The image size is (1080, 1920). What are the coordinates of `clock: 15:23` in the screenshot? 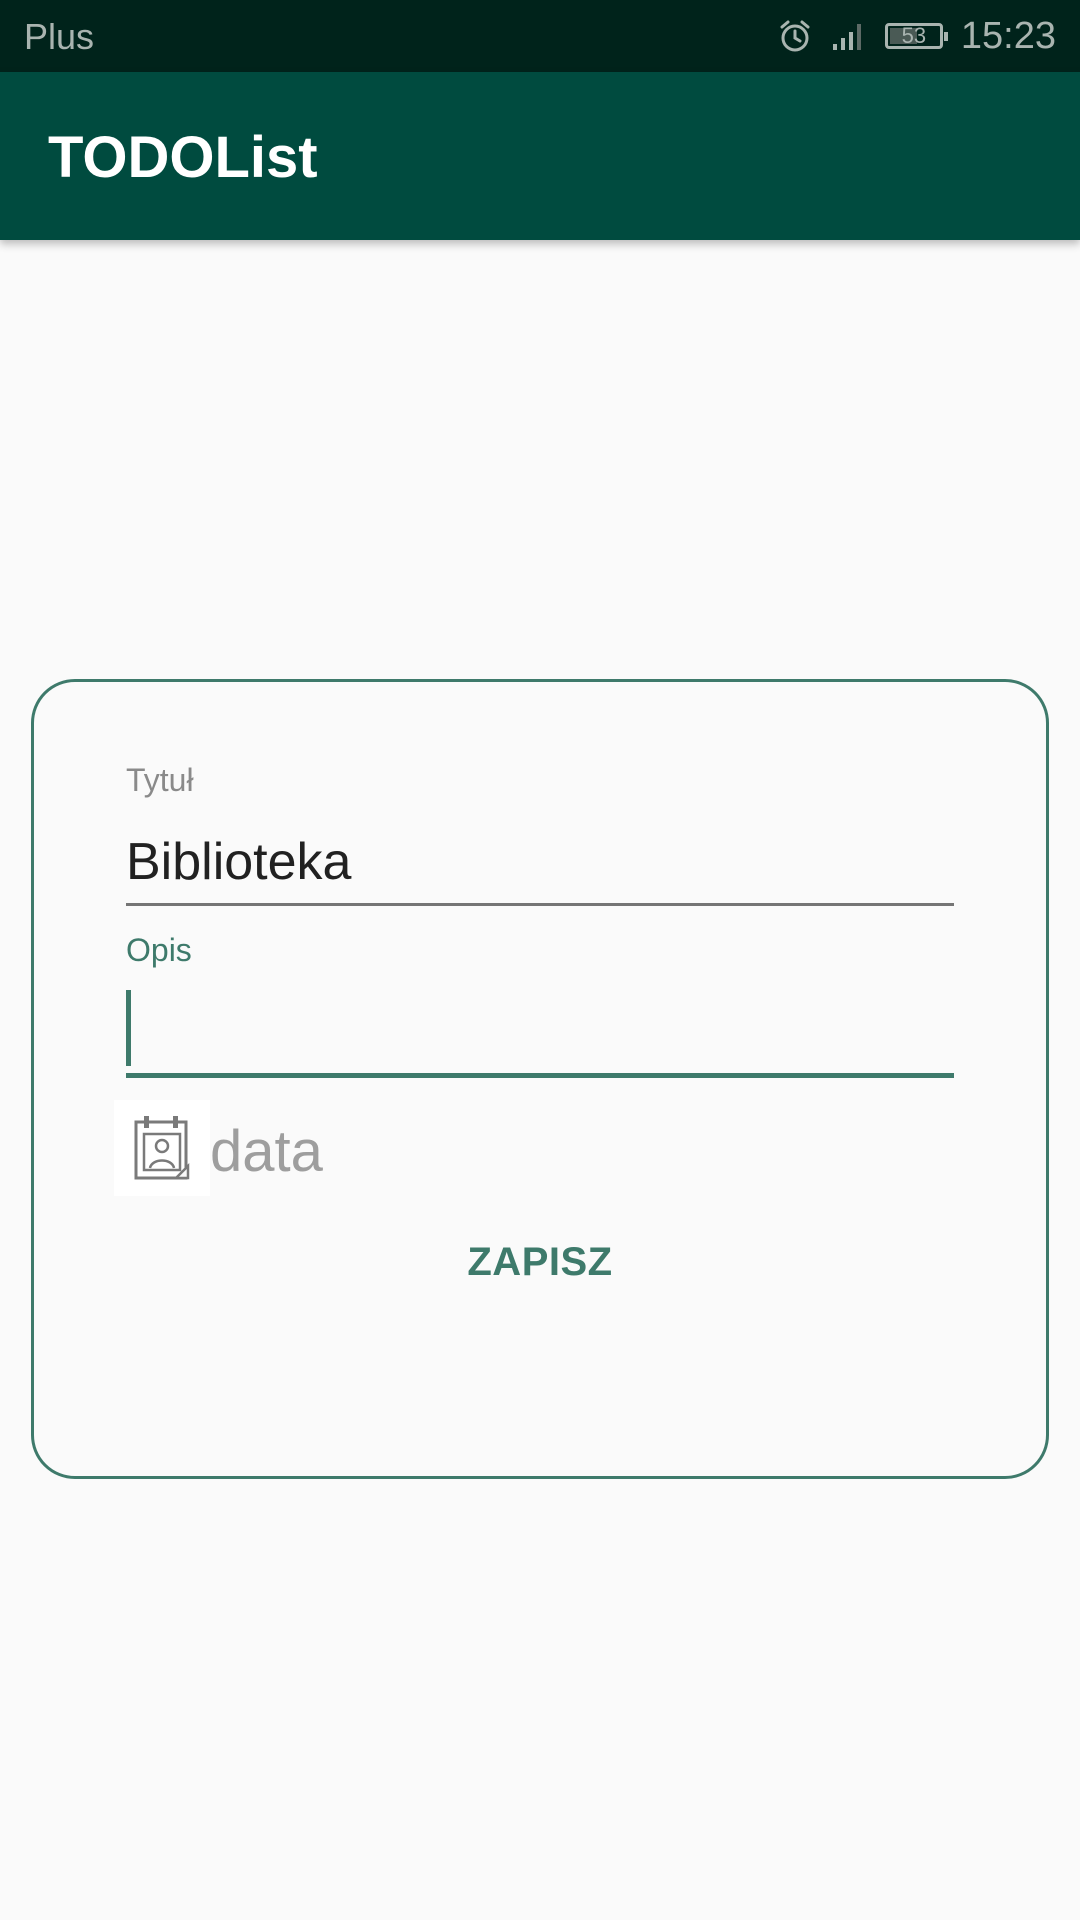 It's located at (1008, 35).